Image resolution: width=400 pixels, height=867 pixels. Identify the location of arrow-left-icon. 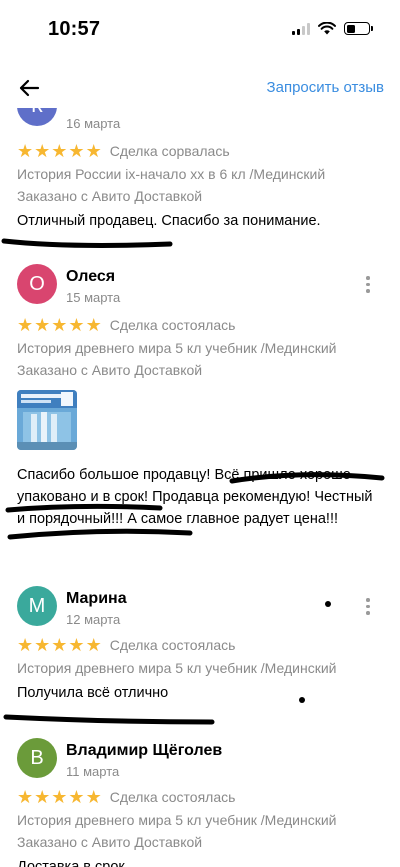
(29, 88).